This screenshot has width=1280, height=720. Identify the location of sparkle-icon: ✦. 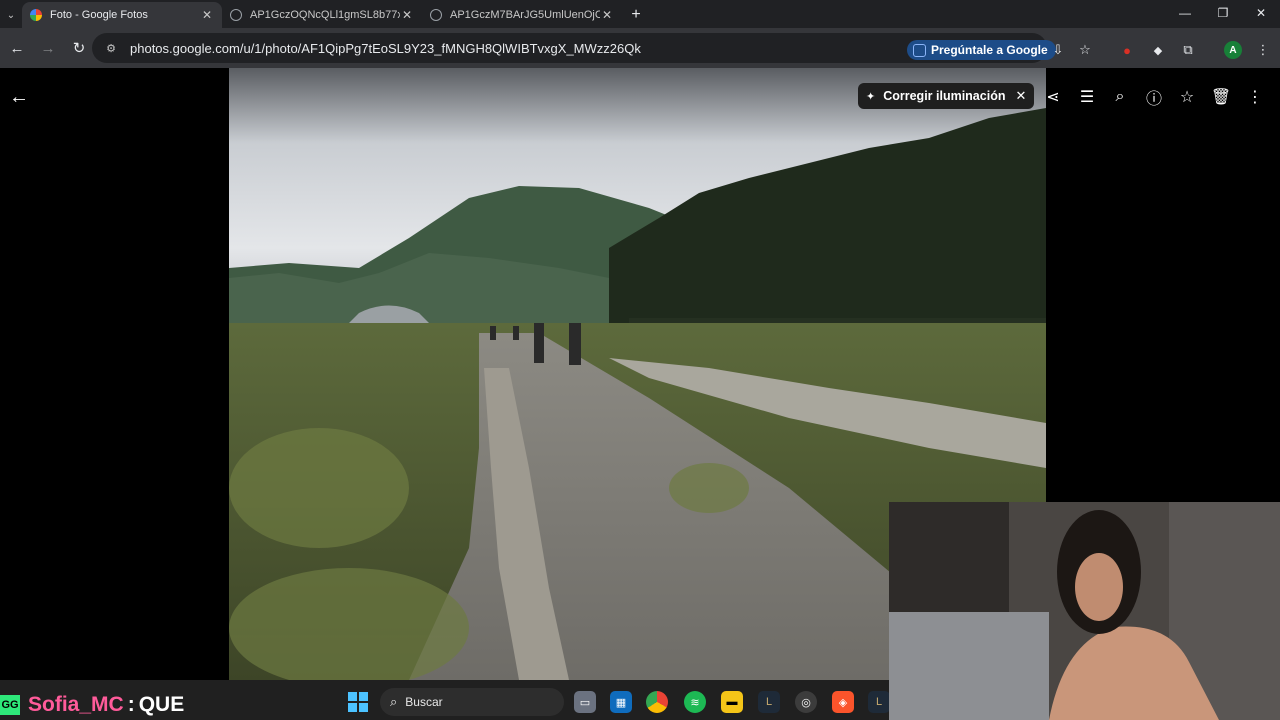
(871, 96).